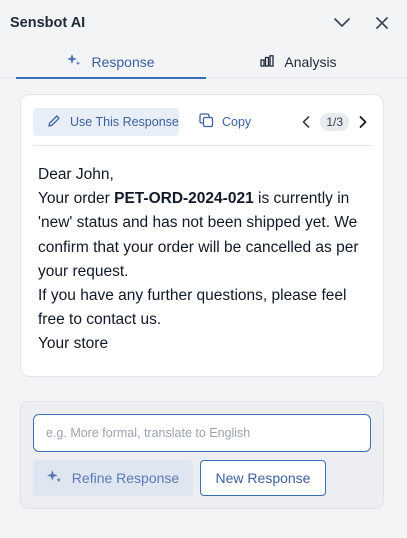 Image resolution: width=407 pixels, height=538 pixels. Describe the element at coordinates (202, 433) in the screenshot. I see `refine-instruction-input` at that location.